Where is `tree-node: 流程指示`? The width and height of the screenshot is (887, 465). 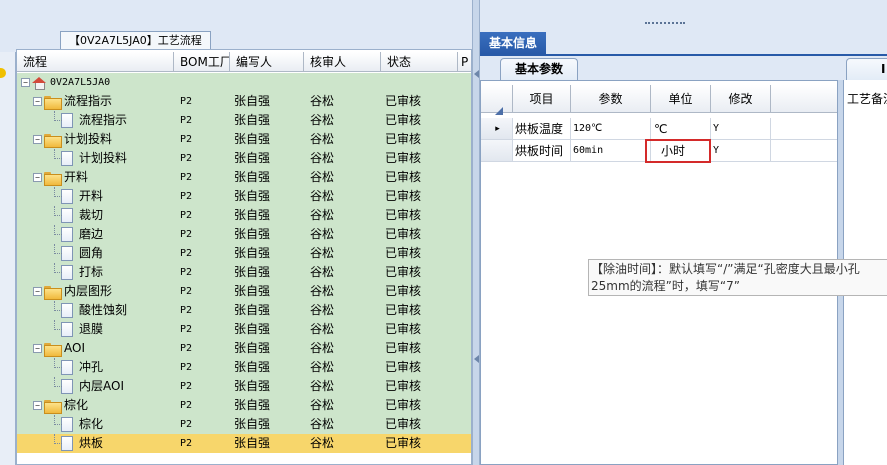
tree-node: 流程指示 is located at coordinates (96, 120).